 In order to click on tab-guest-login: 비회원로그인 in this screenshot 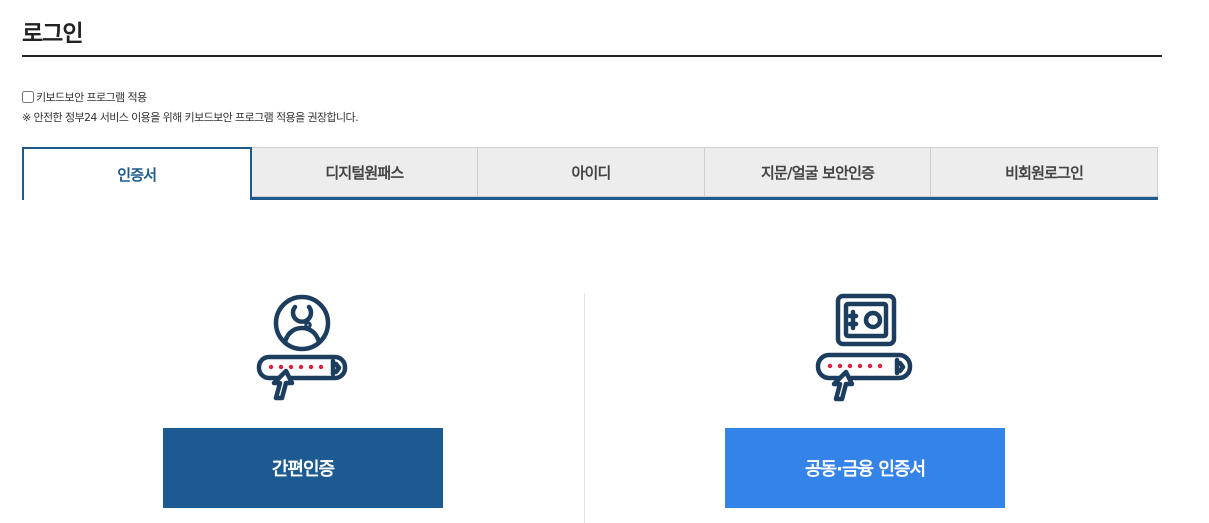, I will do `click(1044, 172)`.